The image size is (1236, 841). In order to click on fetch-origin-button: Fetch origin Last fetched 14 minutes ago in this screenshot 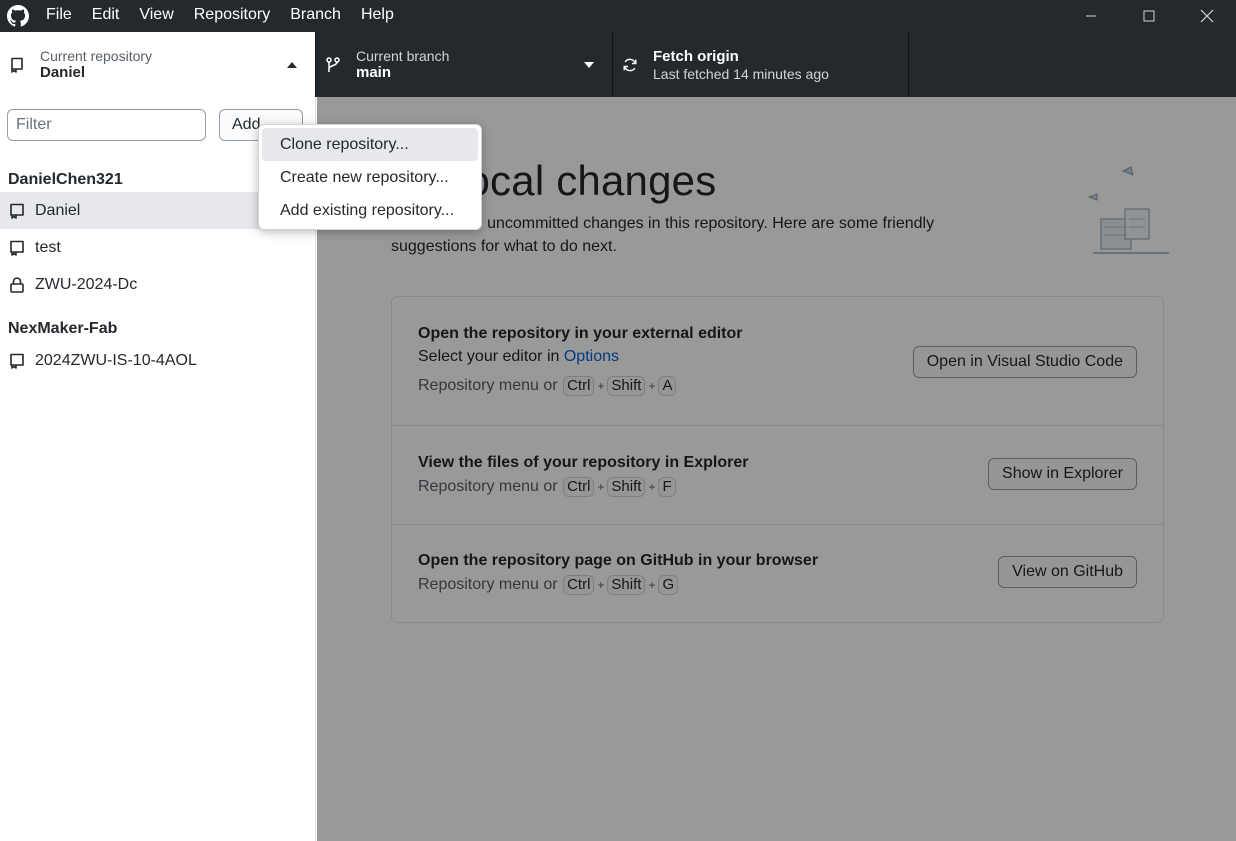, I will do `click(761, 64)`.